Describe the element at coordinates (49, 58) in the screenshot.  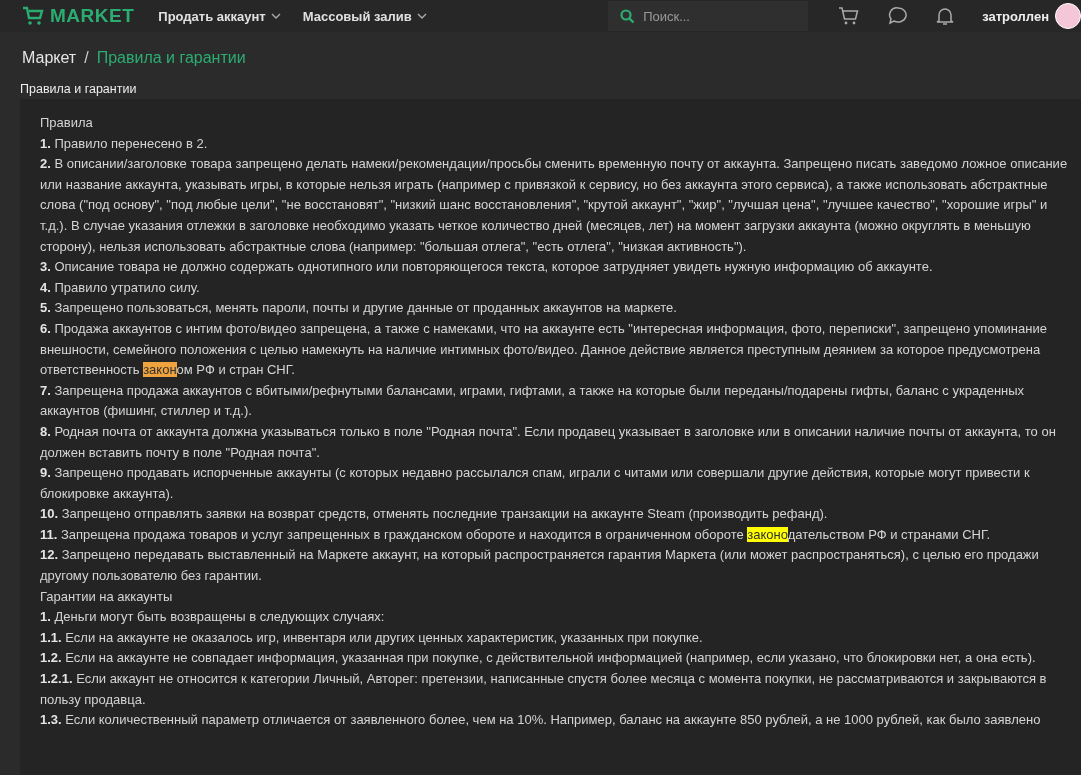
I see `breadcrumb-link: Маркет` at that location.